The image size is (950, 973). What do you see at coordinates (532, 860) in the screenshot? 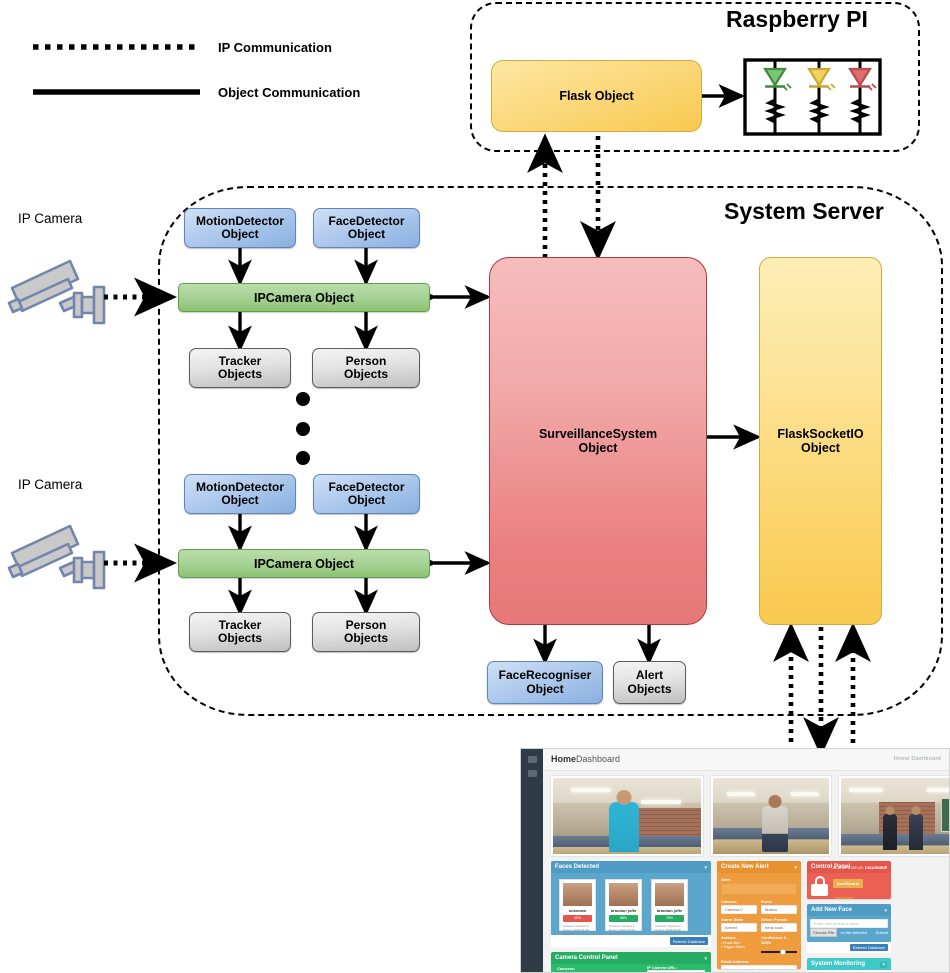
I see `dashboard-sidebar` at bounding box center [532, 860].